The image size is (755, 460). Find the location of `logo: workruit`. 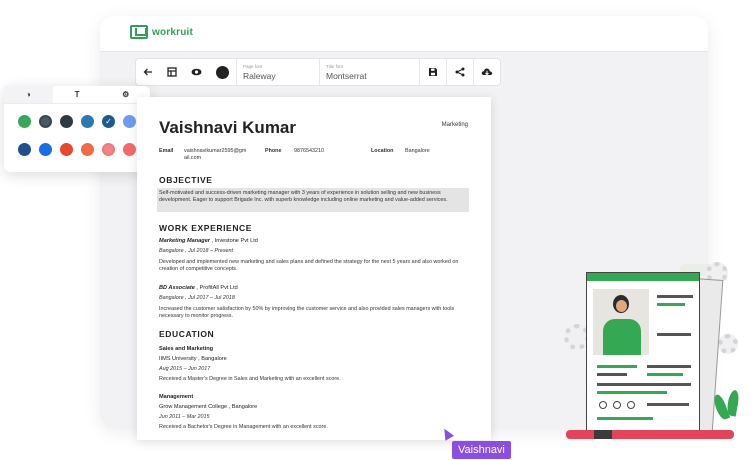

logo: workruit is located at coordinates (161, 32).